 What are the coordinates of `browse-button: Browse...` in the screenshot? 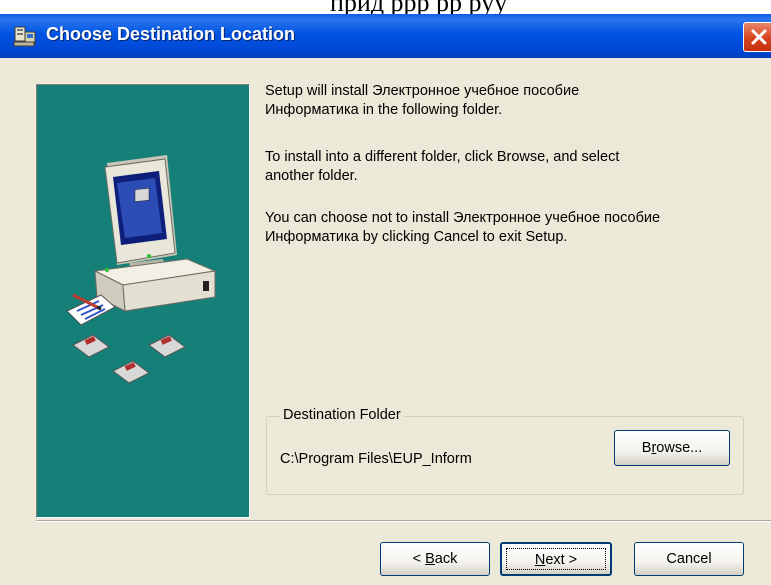 It's located at (672, 448).